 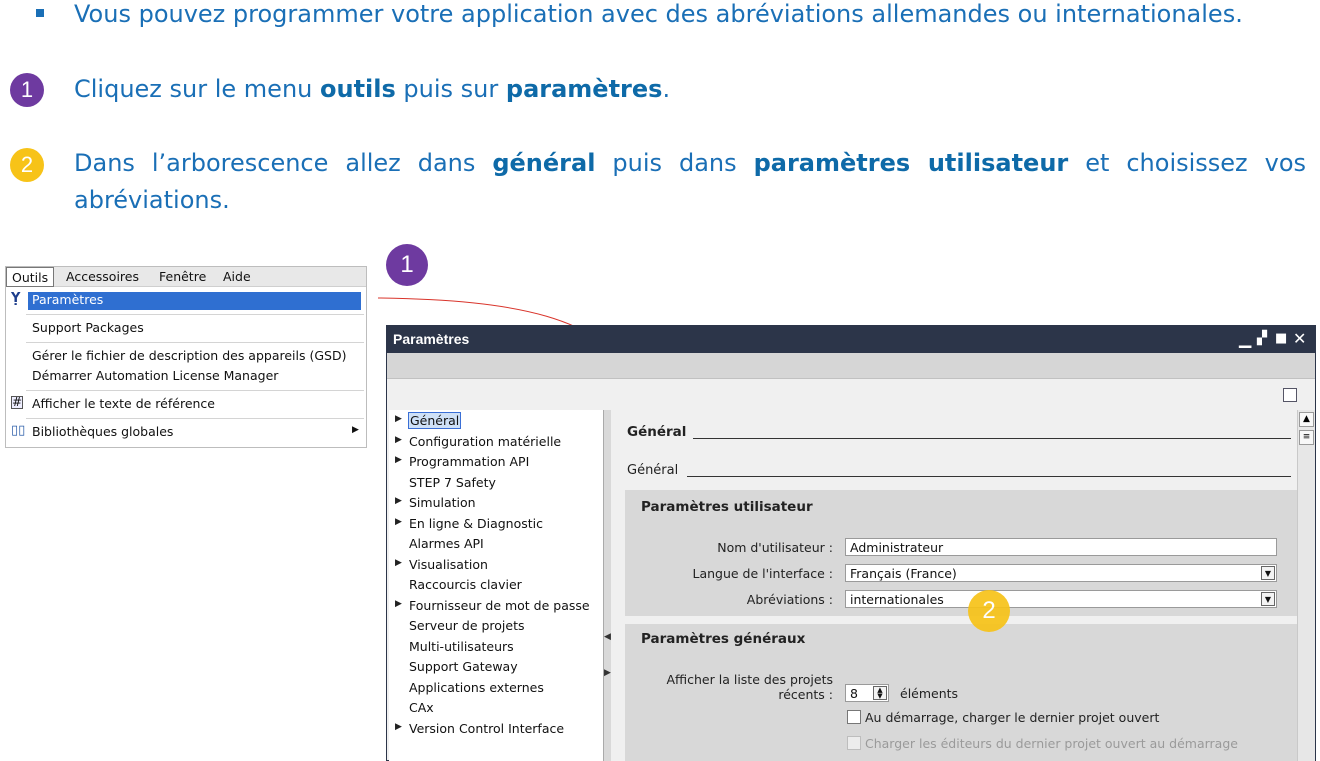 I want to click on scroll-up-icon: ▲, so click(x=1306, y=419).